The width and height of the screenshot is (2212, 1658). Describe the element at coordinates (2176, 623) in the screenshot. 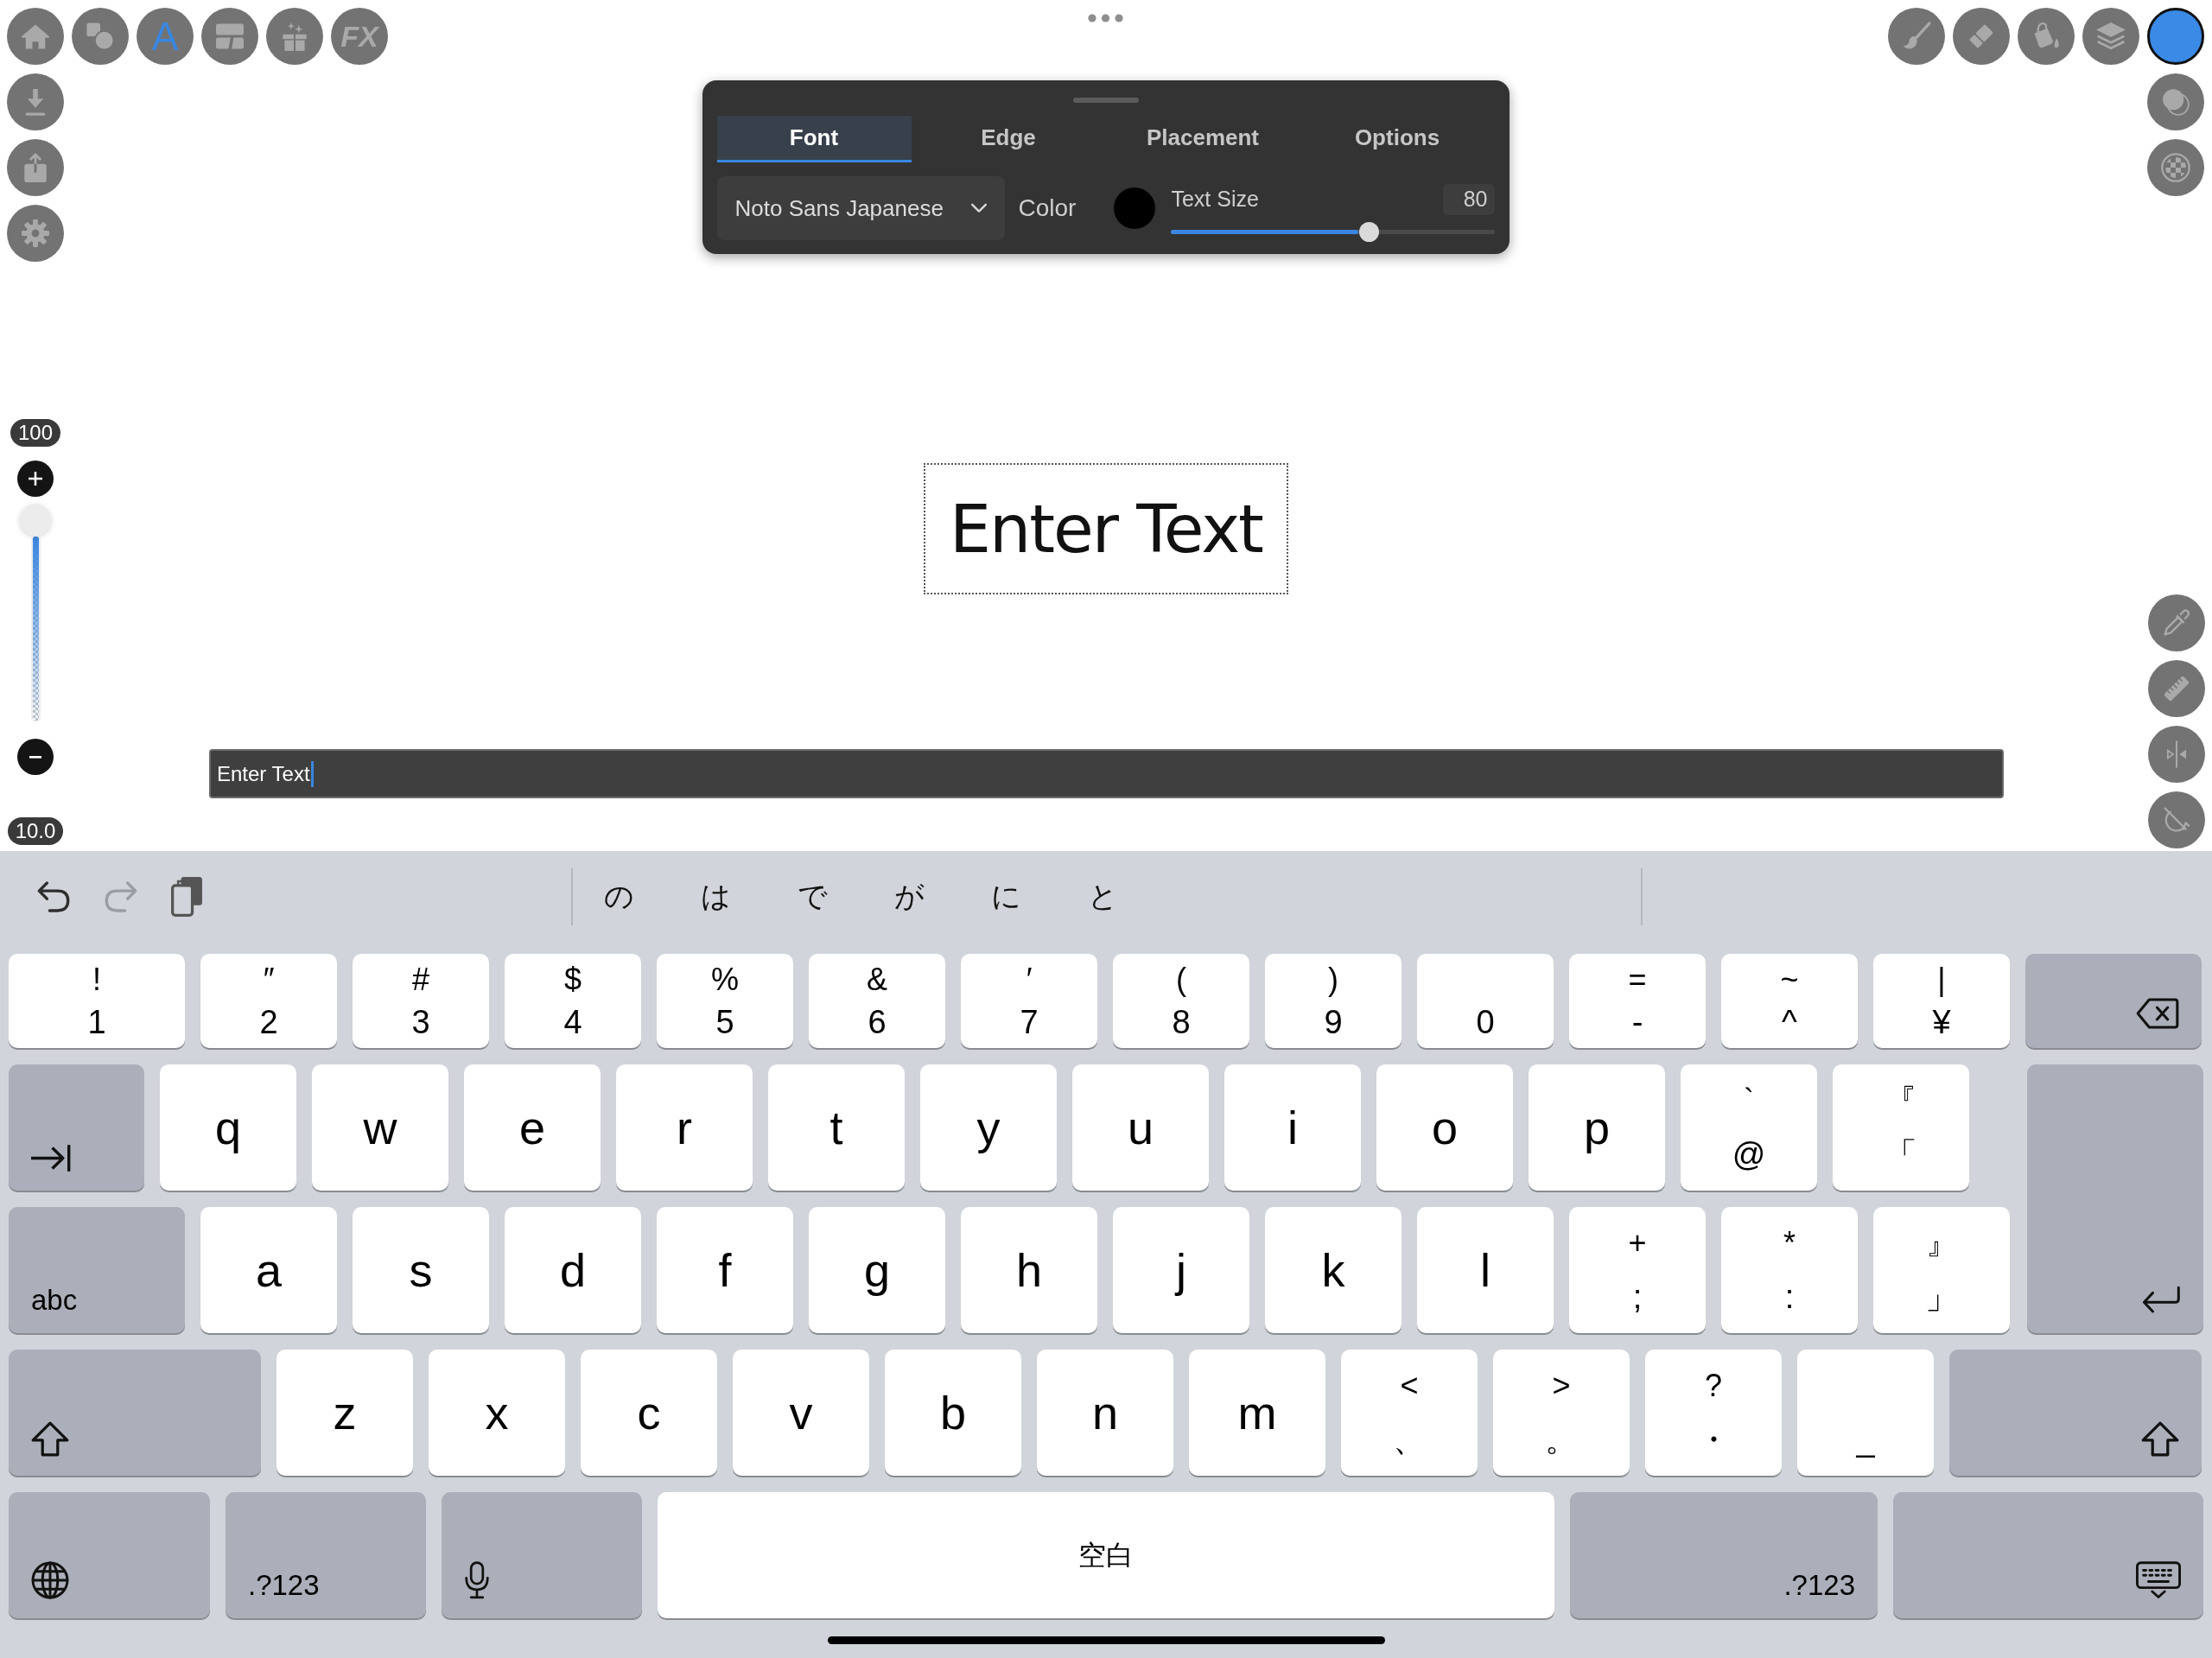

I see `eyedropper-icon` at that location.